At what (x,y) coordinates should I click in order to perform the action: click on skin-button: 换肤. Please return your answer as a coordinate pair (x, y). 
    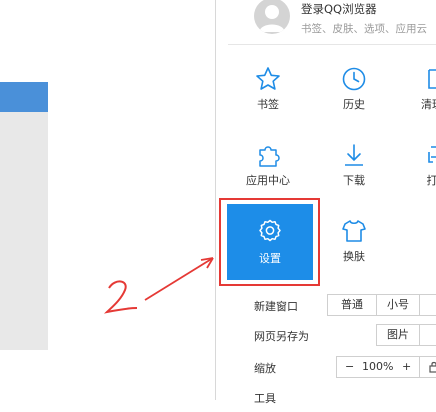
    Looking at the image, I should click on (354, 248).